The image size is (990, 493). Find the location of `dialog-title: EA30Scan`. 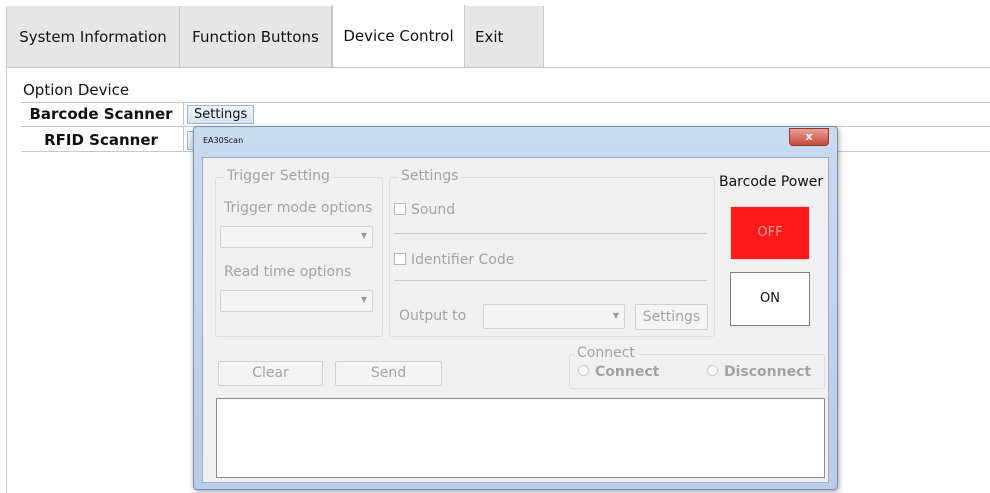

dialog-title: EA30Scan is located at coordinates (223, 140).